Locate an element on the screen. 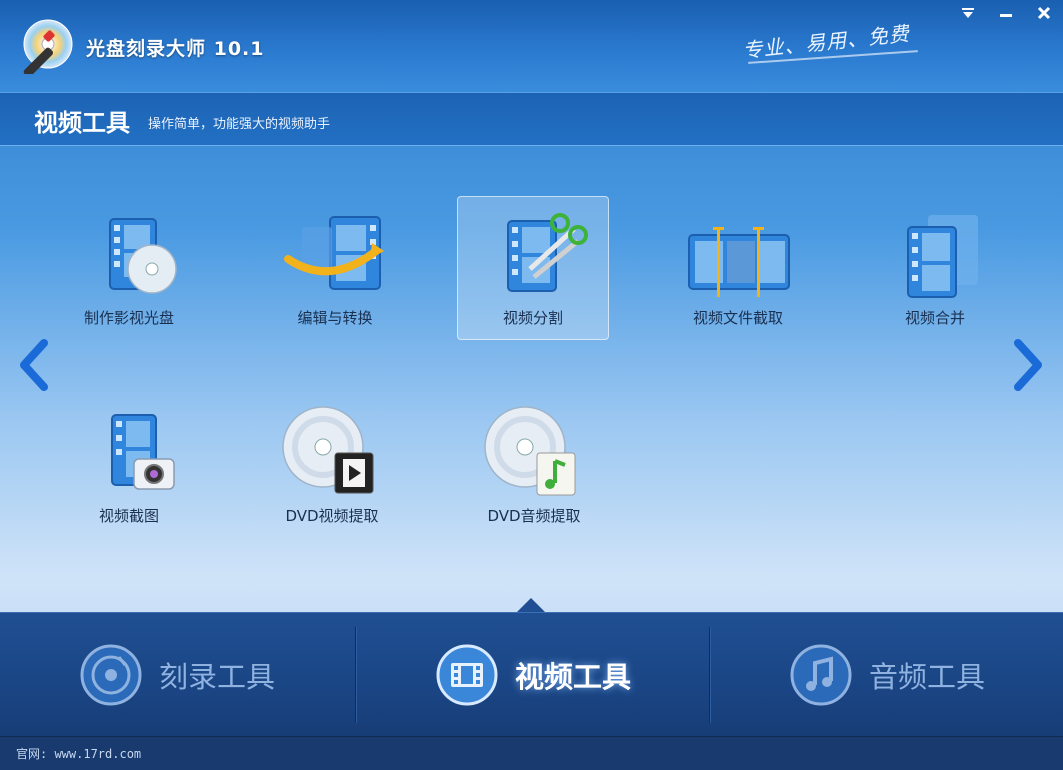  minimize-button is located at coordinates (1006, 13).